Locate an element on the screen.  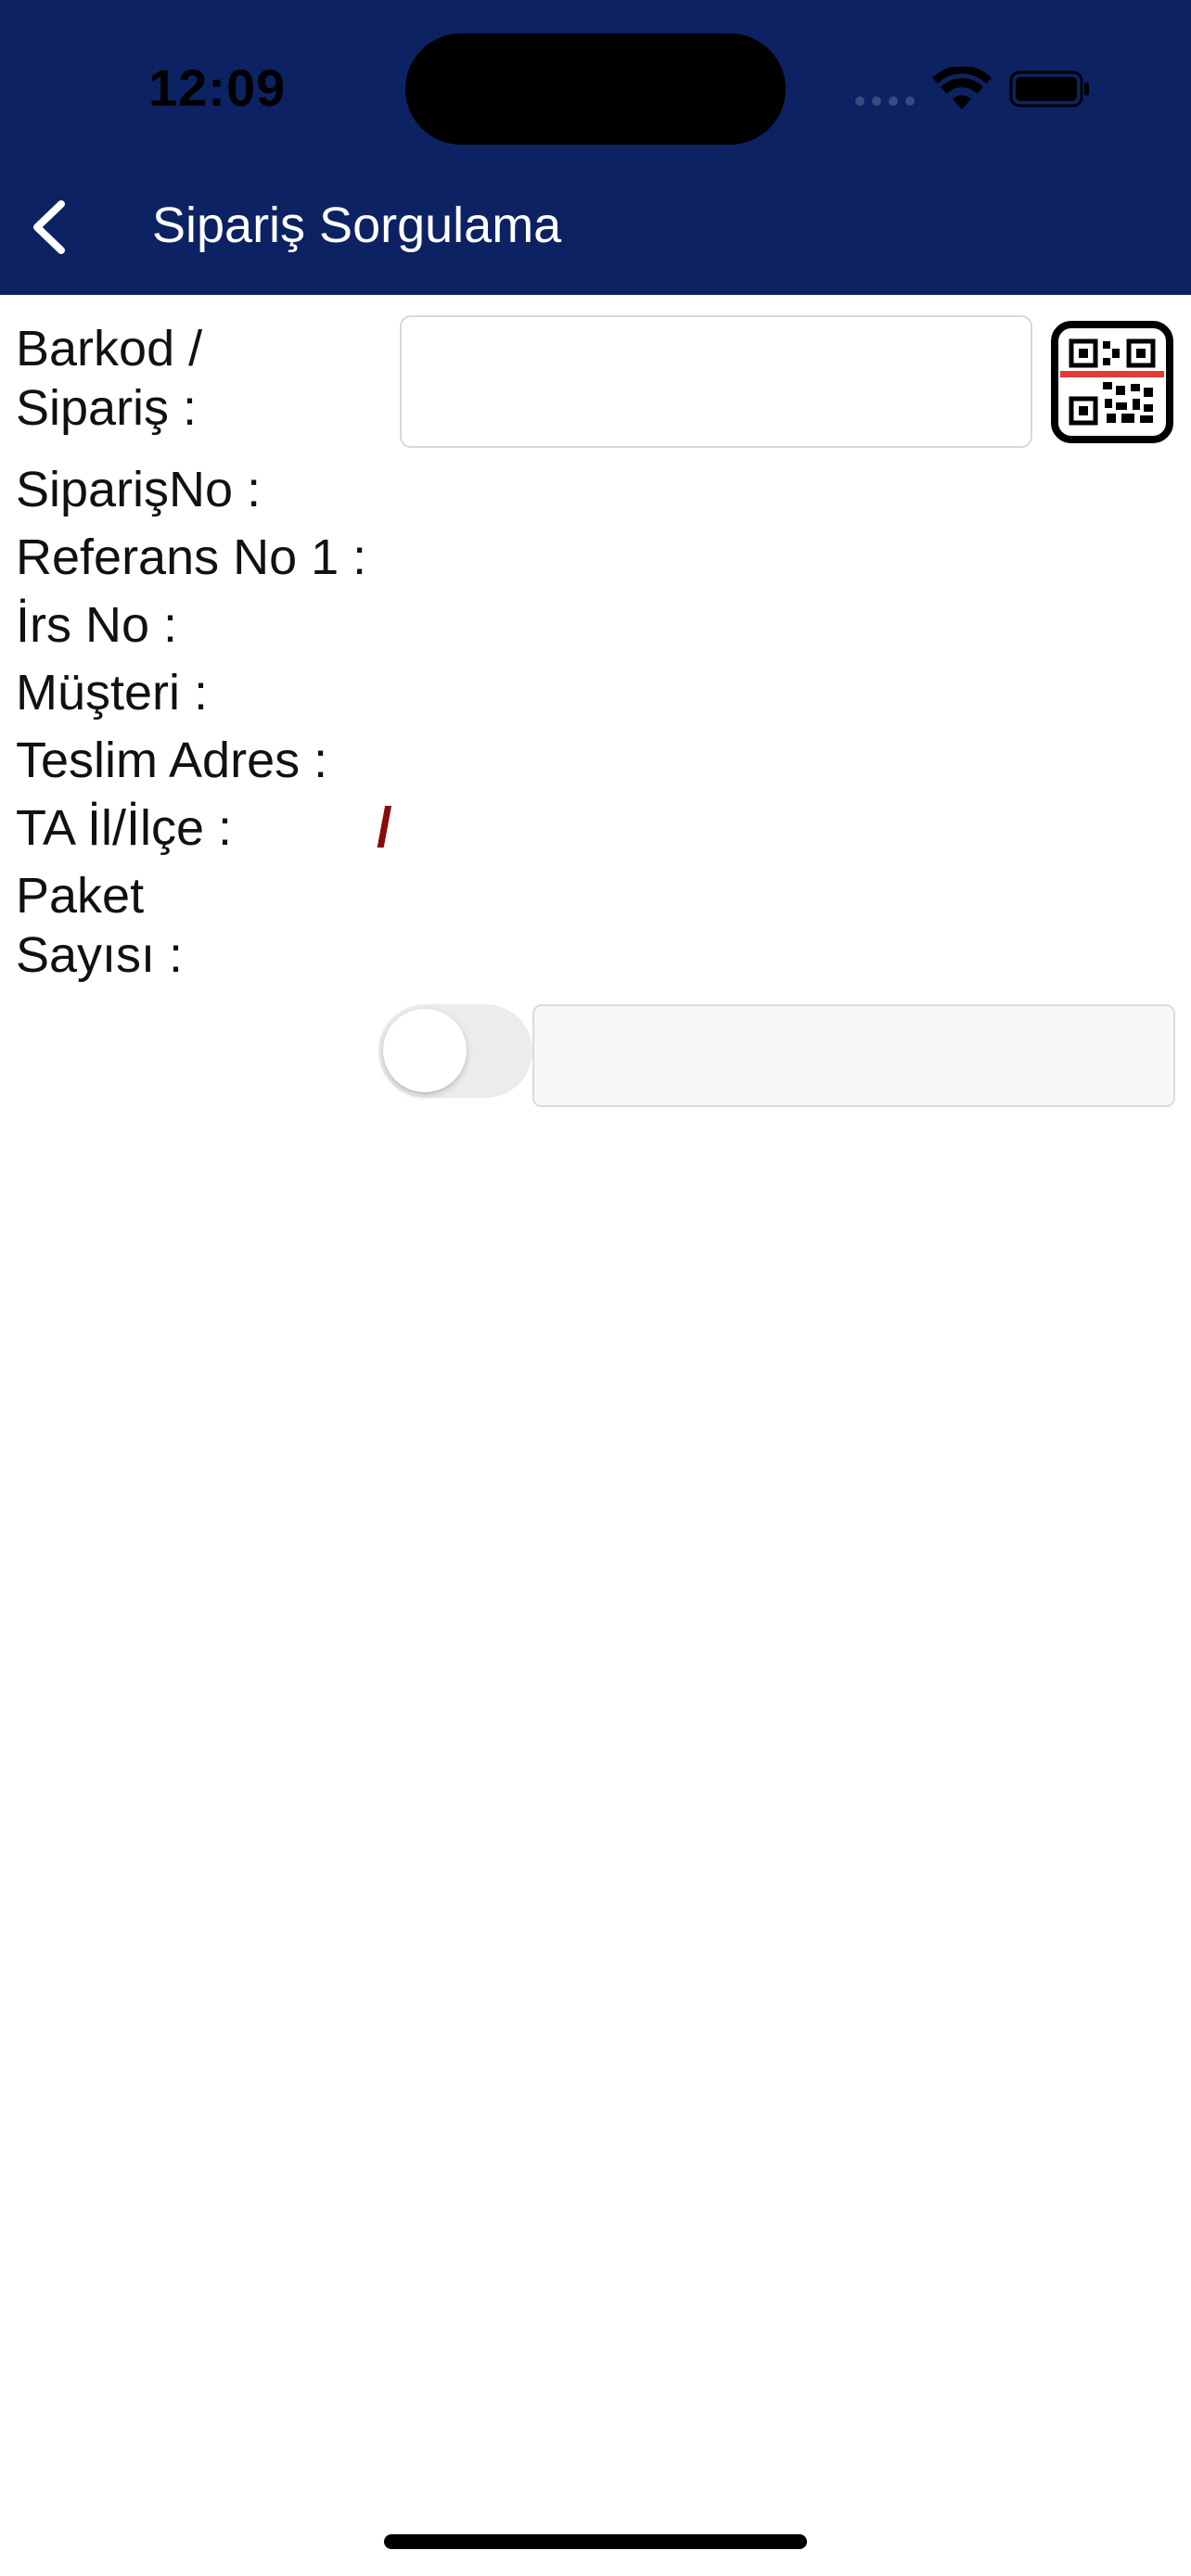
home-indicator is located at coordinates (595, 2541).